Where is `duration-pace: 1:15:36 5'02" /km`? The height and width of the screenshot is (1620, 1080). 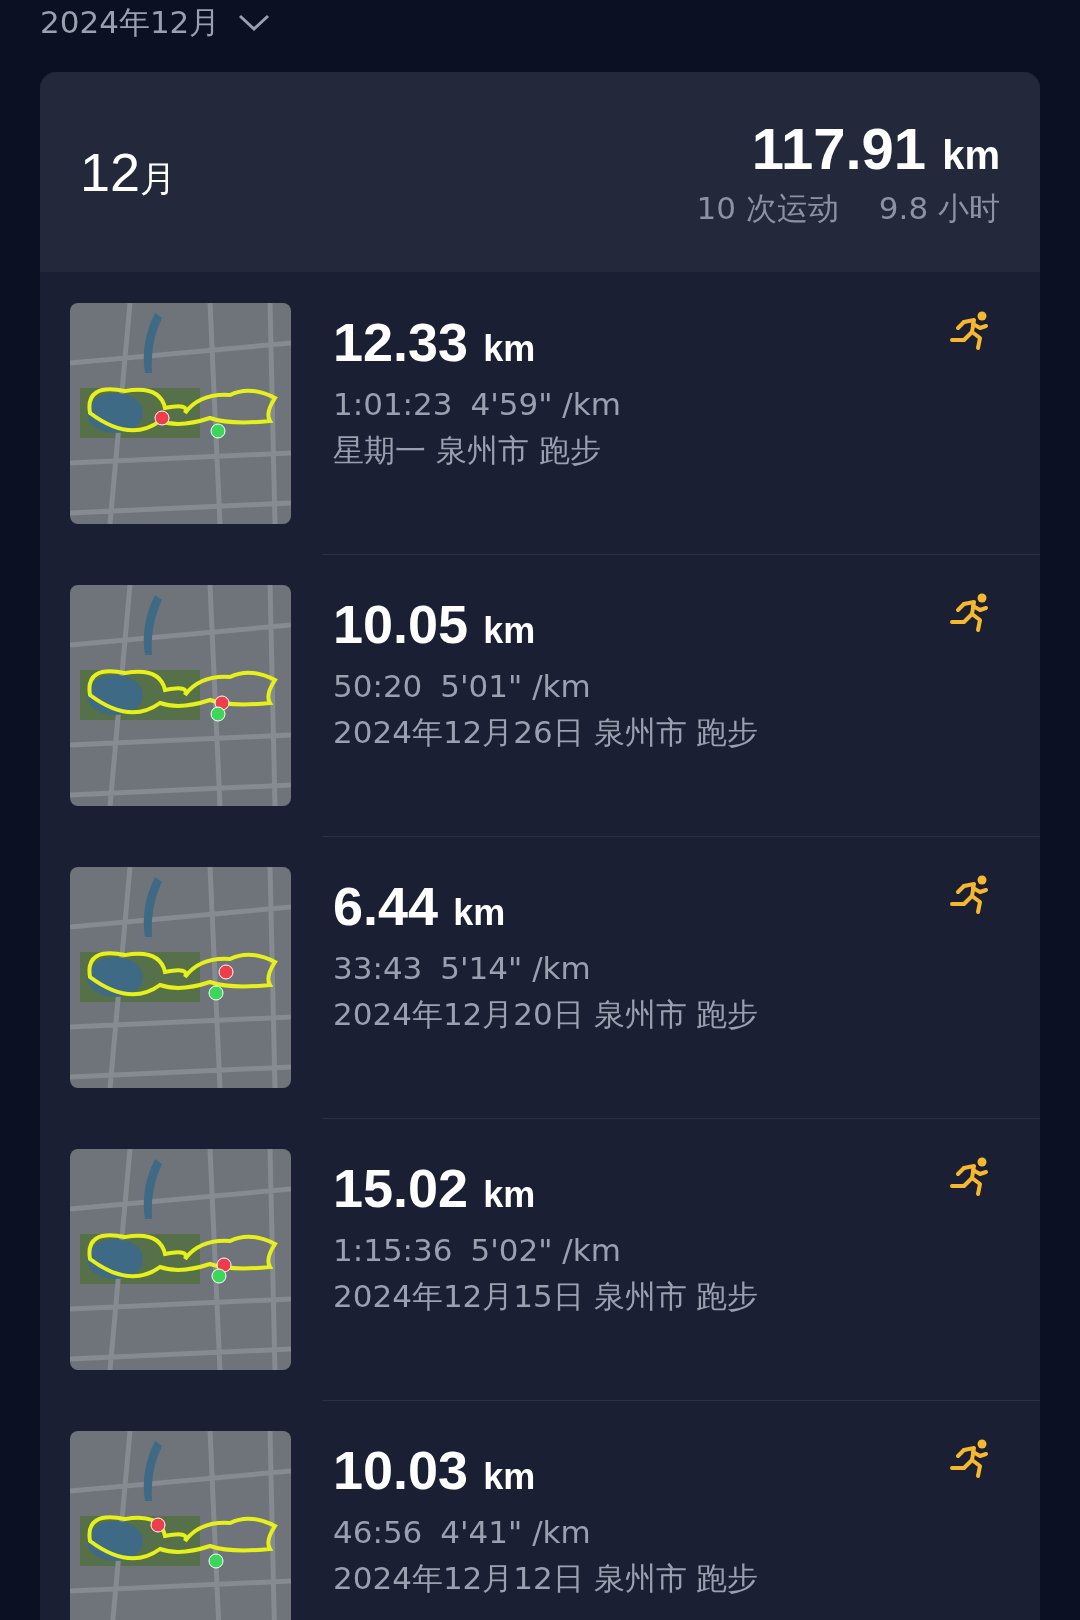
duration-pace: 1:15:36 5'02" /km is located at coordinates (477, 1250).